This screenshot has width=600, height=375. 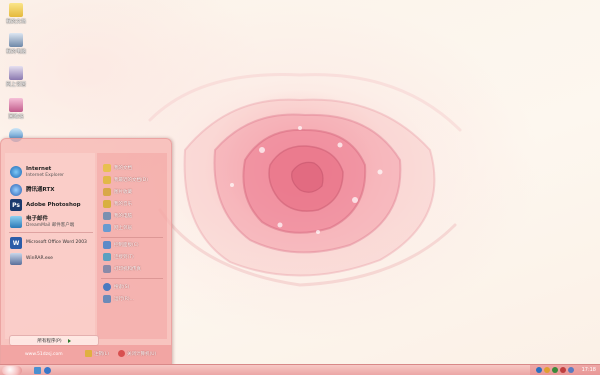 What do you see at coordinates (118, 257) in the screenshot?
I see `right-item-connect-to: 连接到(T)` at bounding box center [118, 257].